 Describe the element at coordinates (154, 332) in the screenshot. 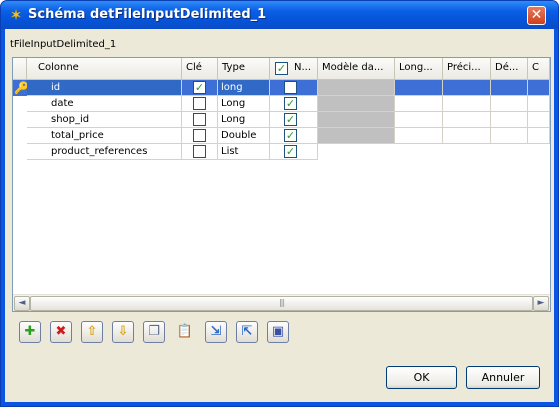

I see `copy-button: ❐` at that location.